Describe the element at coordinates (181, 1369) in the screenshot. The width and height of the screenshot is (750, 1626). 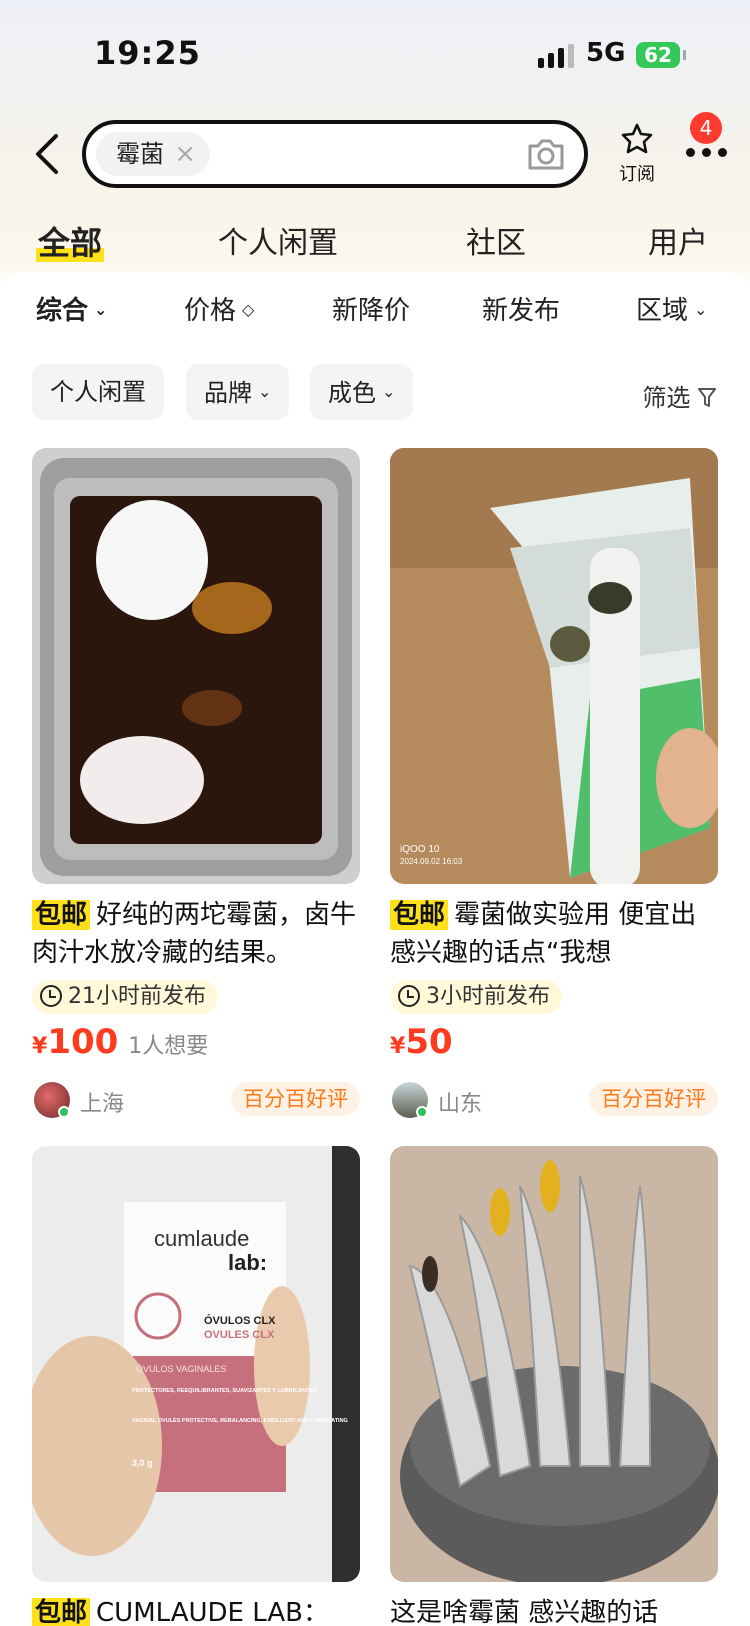
I see `product-band: ÓVULOS VAGINALES` at that location.